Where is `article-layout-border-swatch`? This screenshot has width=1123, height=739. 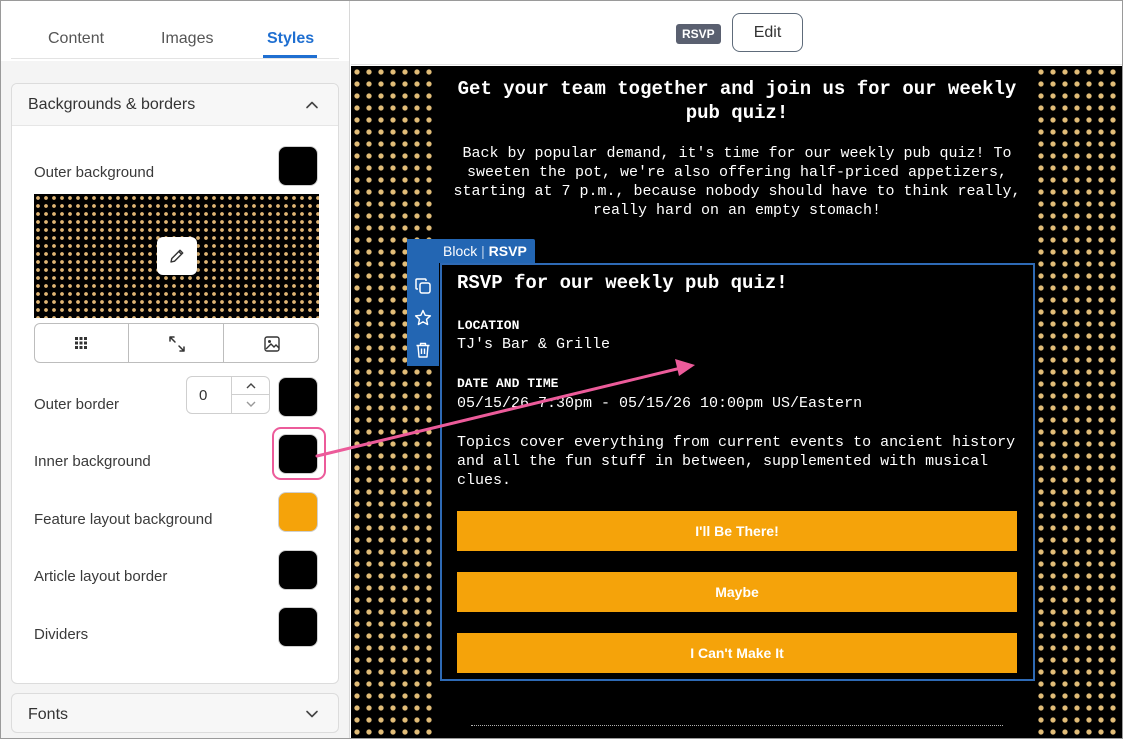
article-layout-border-swatch is located at coordinates (298, 570).